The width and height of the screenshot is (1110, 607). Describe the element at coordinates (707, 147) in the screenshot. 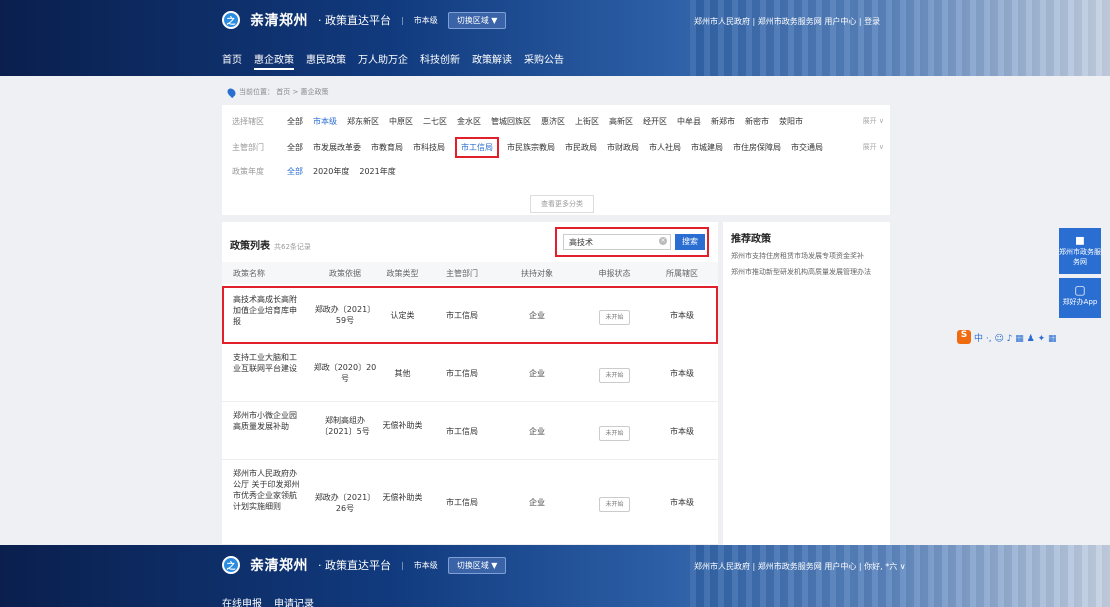

I see `filter-option: 市城建局` at that location.